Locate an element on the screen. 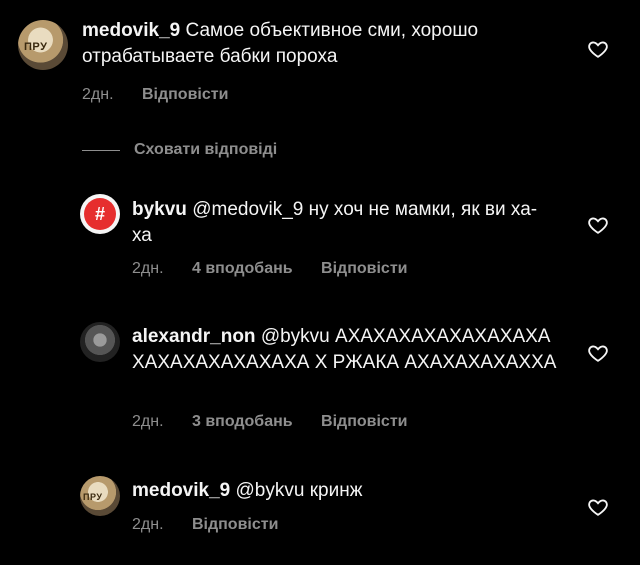 This screenshot has width=640, height=565. comment-text: medovik_9 @bykvu кринж is located at coordinates (342, 491).